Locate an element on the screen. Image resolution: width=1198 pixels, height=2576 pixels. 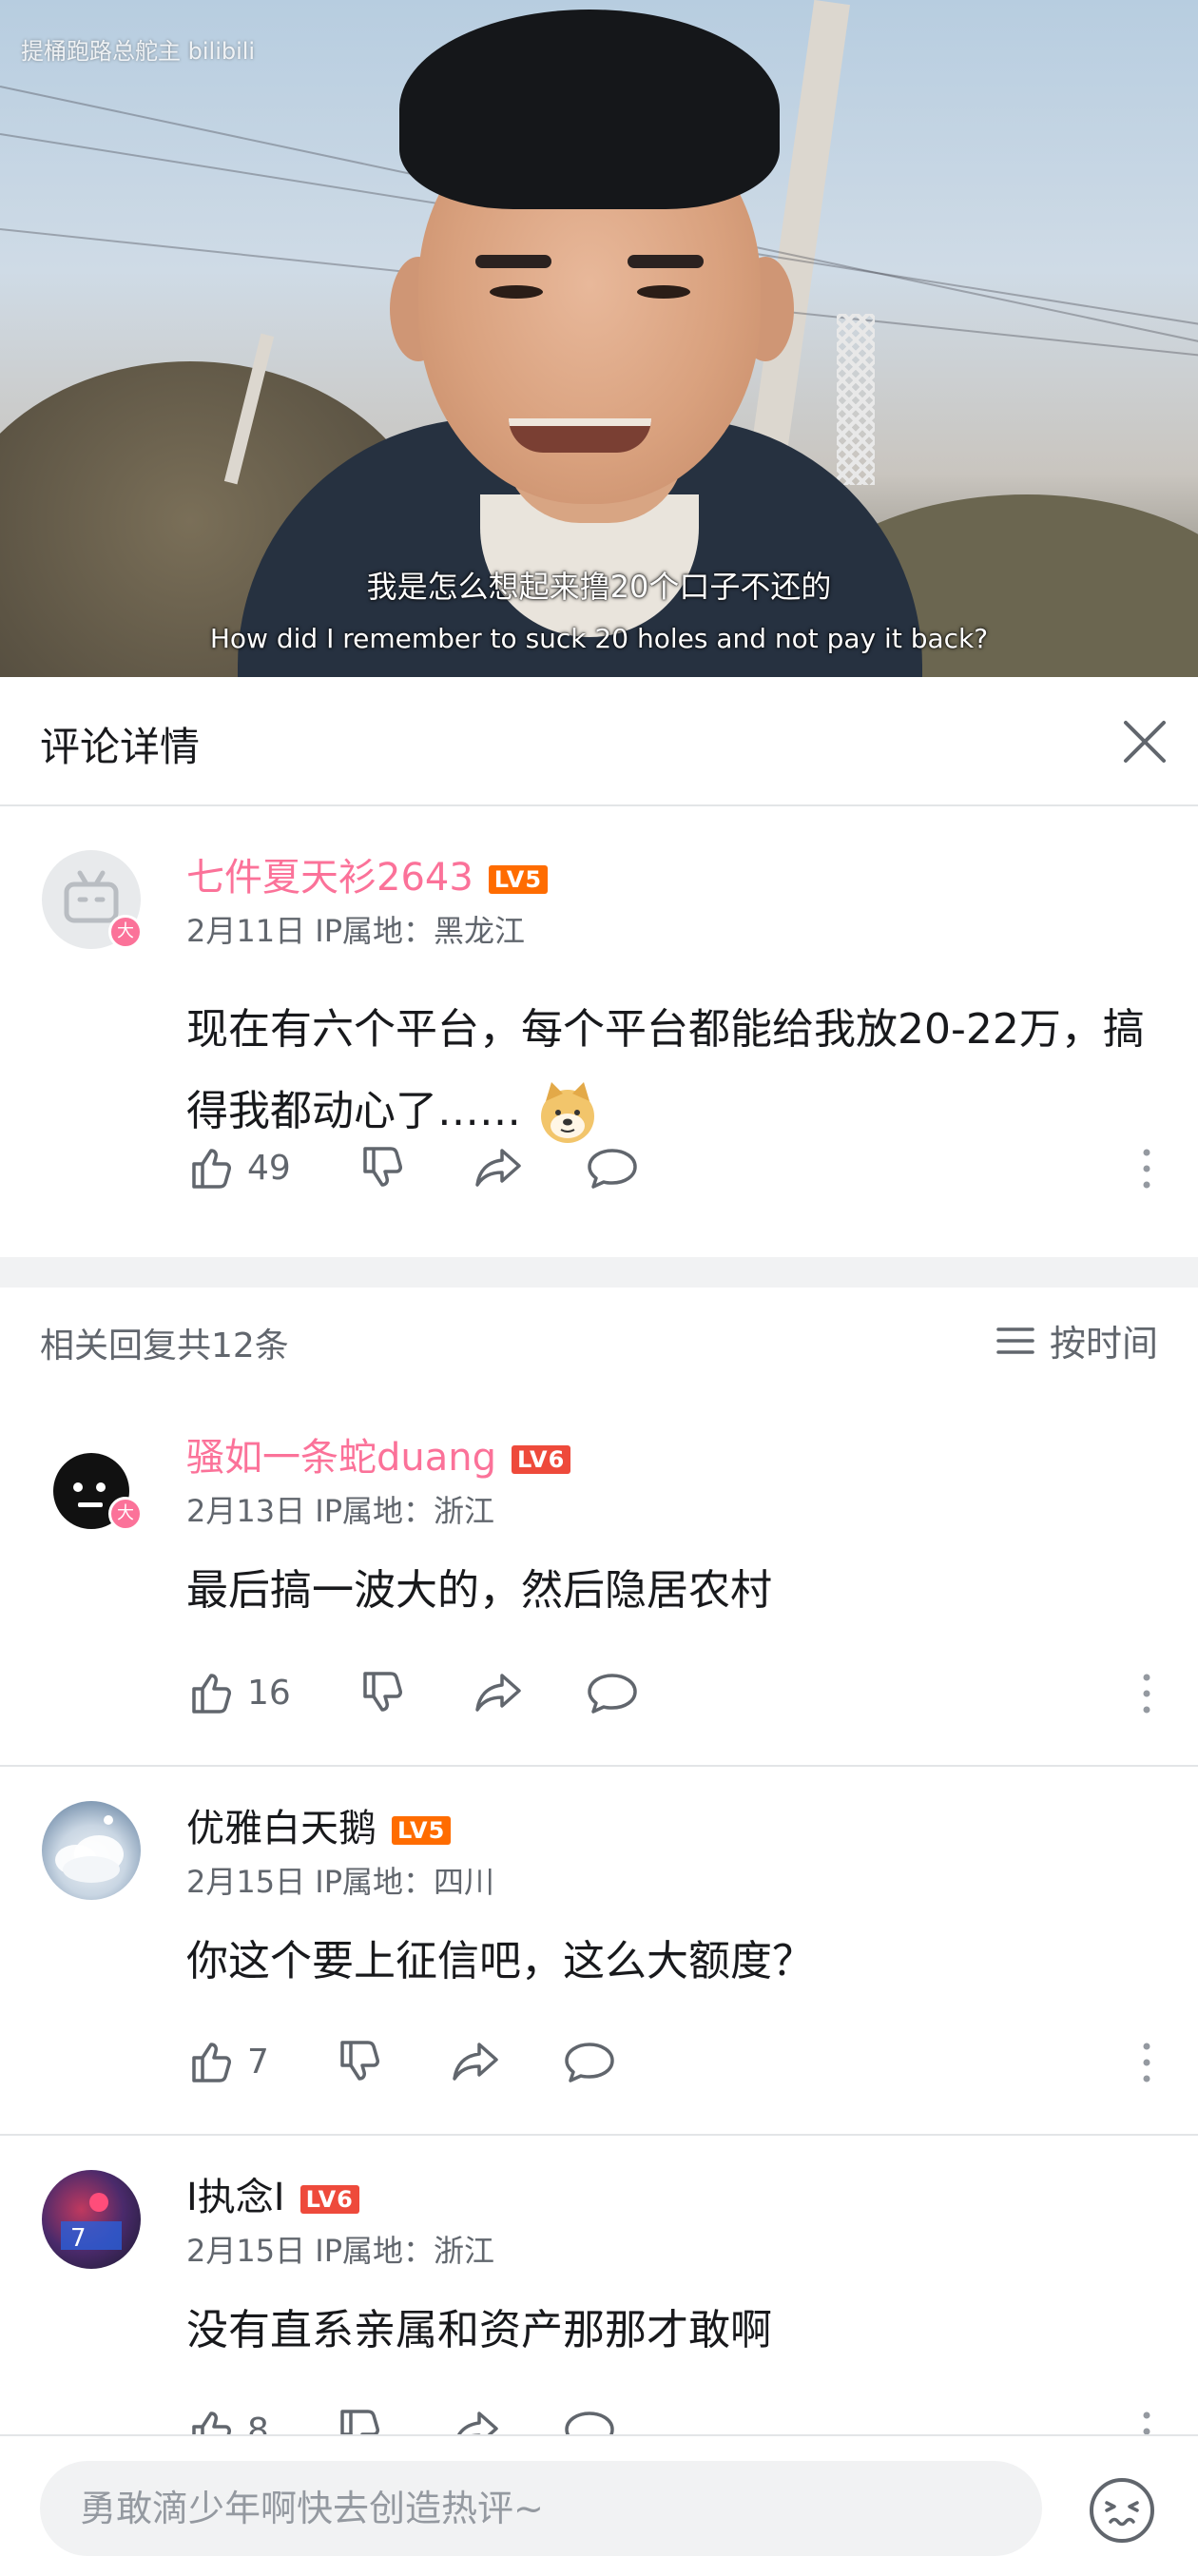
comment-text: 没有直系亲属和资产那那才敢啊 is located at coordinates (479, 2330).